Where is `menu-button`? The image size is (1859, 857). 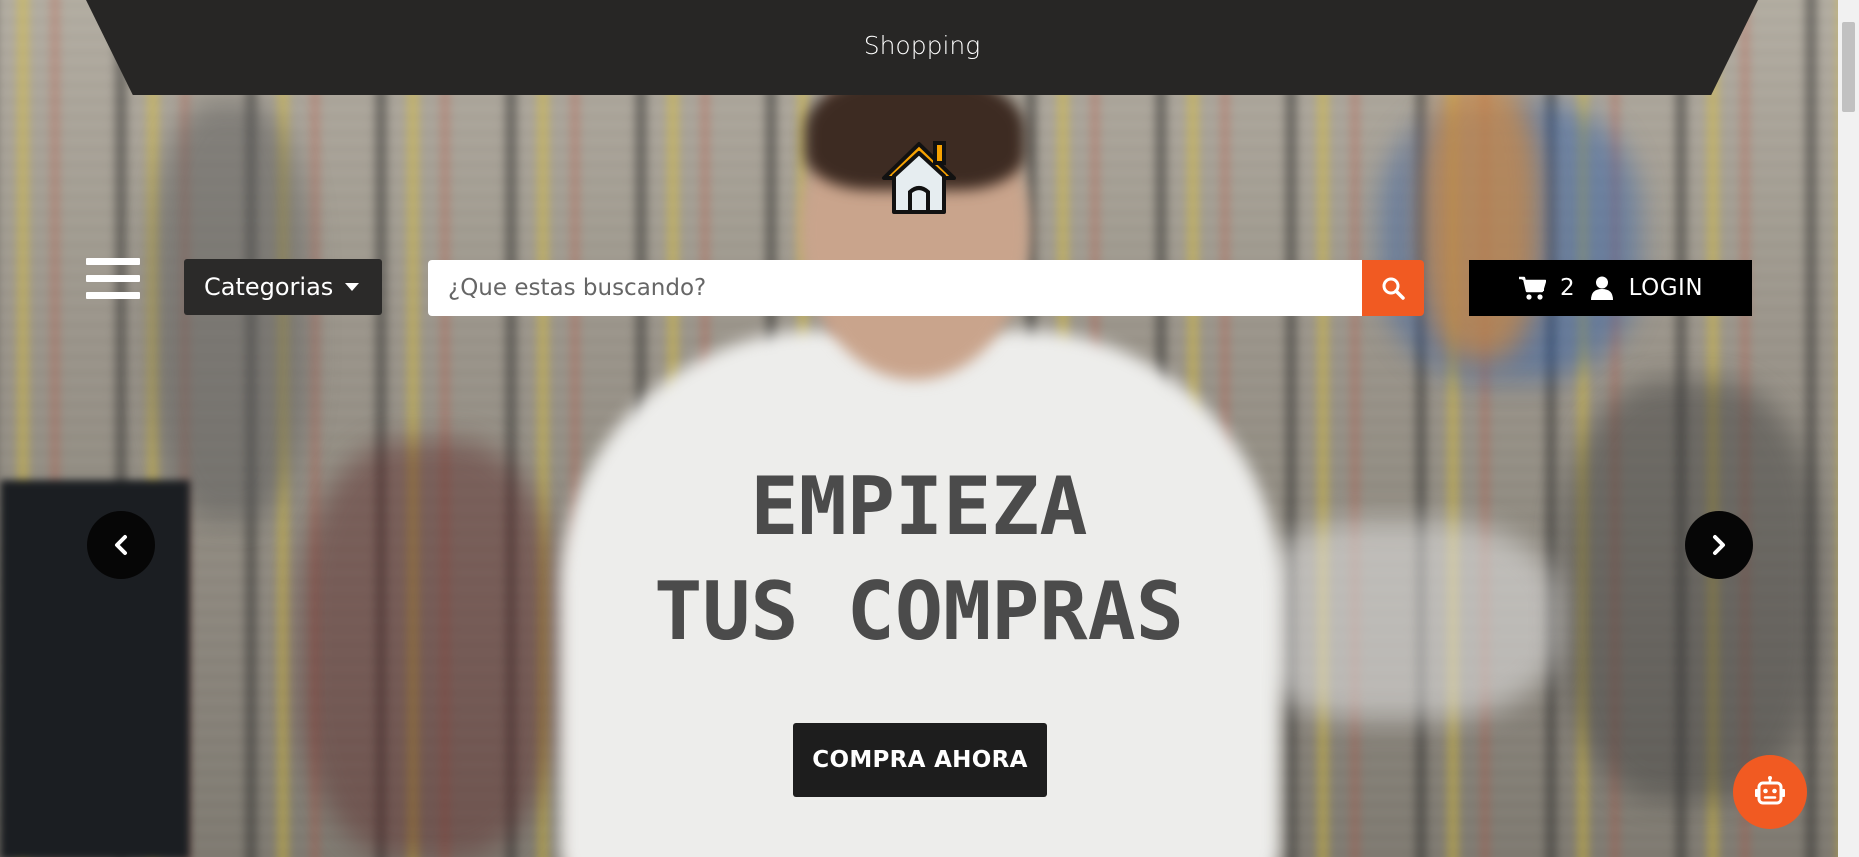
menu-button is located at coordinates (113, 281).